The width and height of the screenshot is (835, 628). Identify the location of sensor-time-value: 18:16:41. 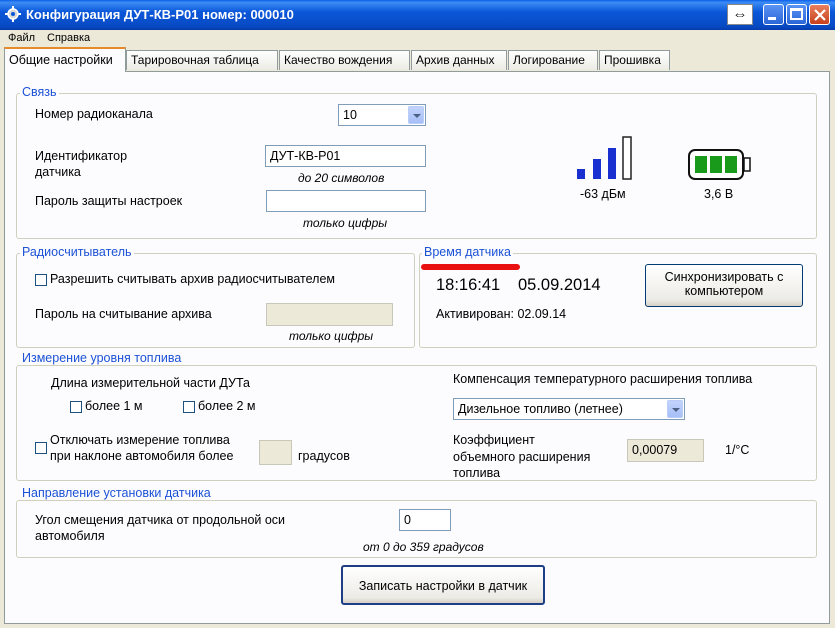
(468, 285).